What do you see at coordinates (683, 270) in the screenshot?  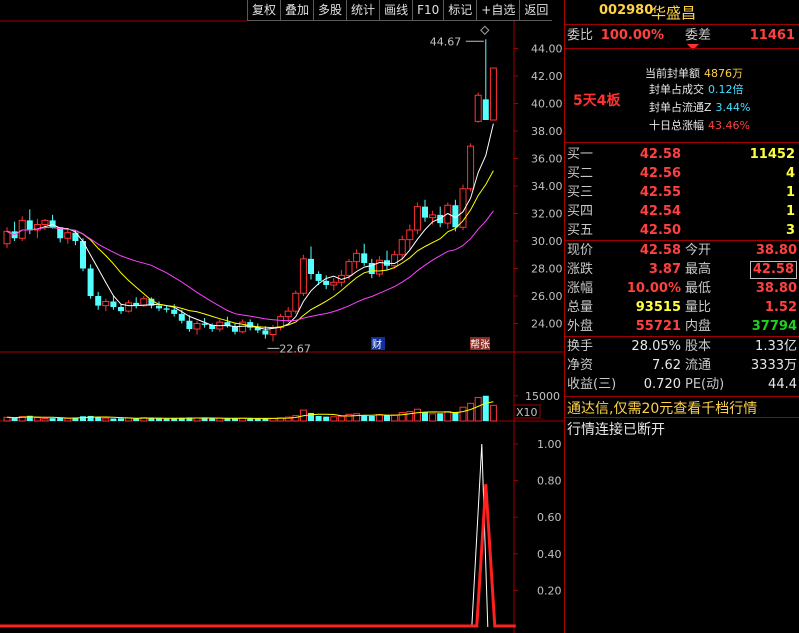 I see `quote-row: 涨跌 3.87 最高 42.58` at bounding box center [683, 270].